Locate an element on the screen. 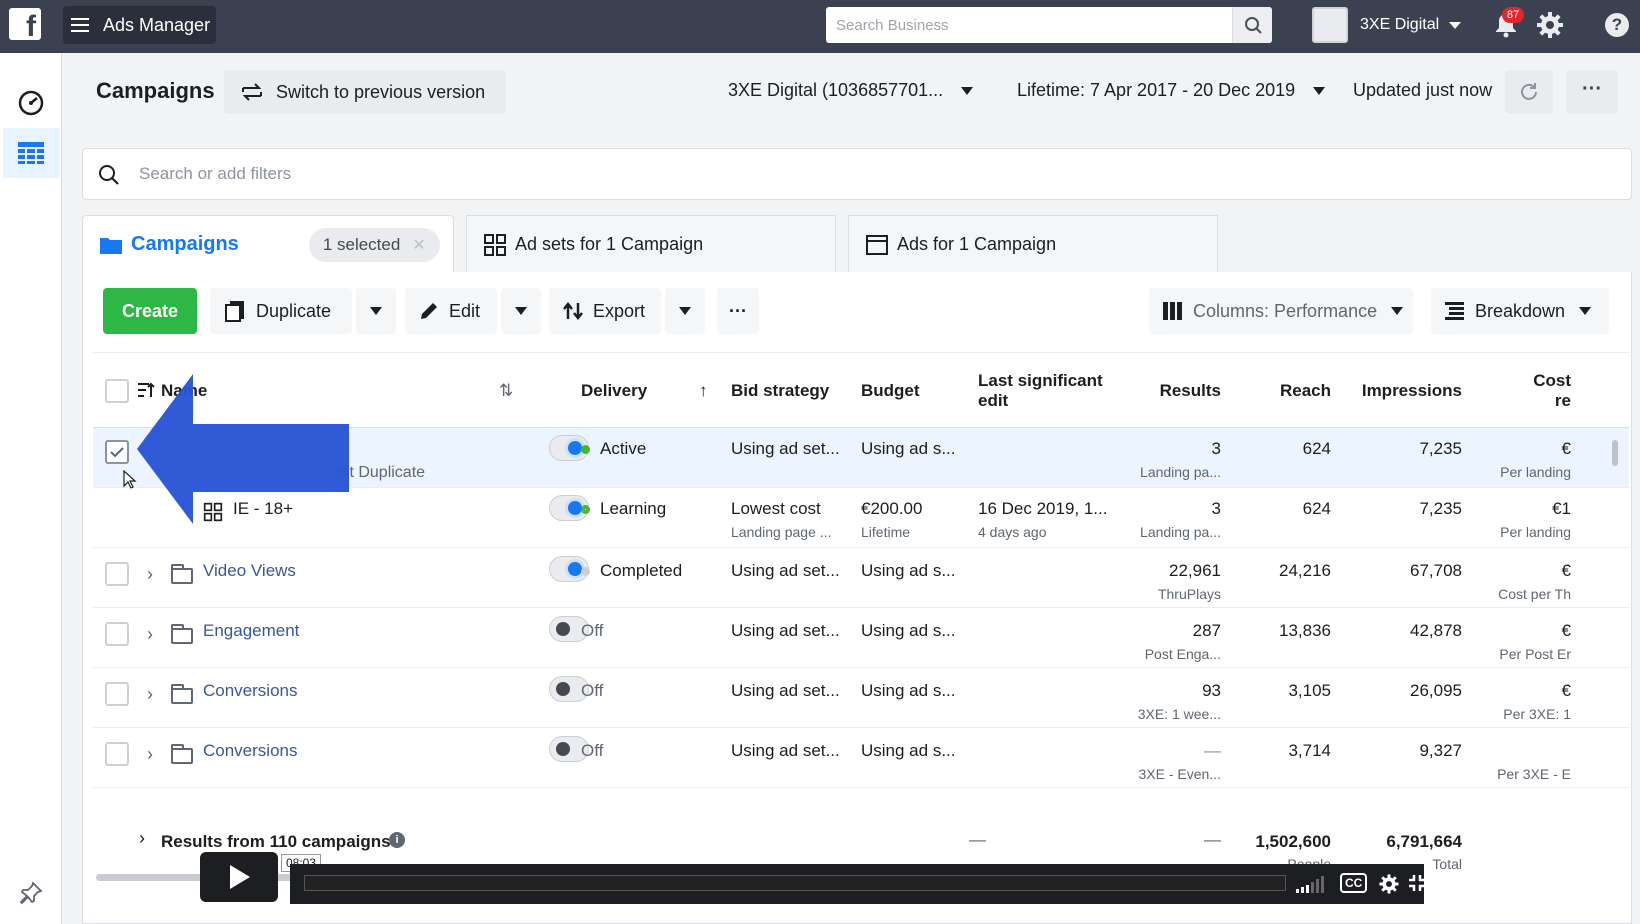  app-name: Ads Manager is located at coordinates (157, 24).